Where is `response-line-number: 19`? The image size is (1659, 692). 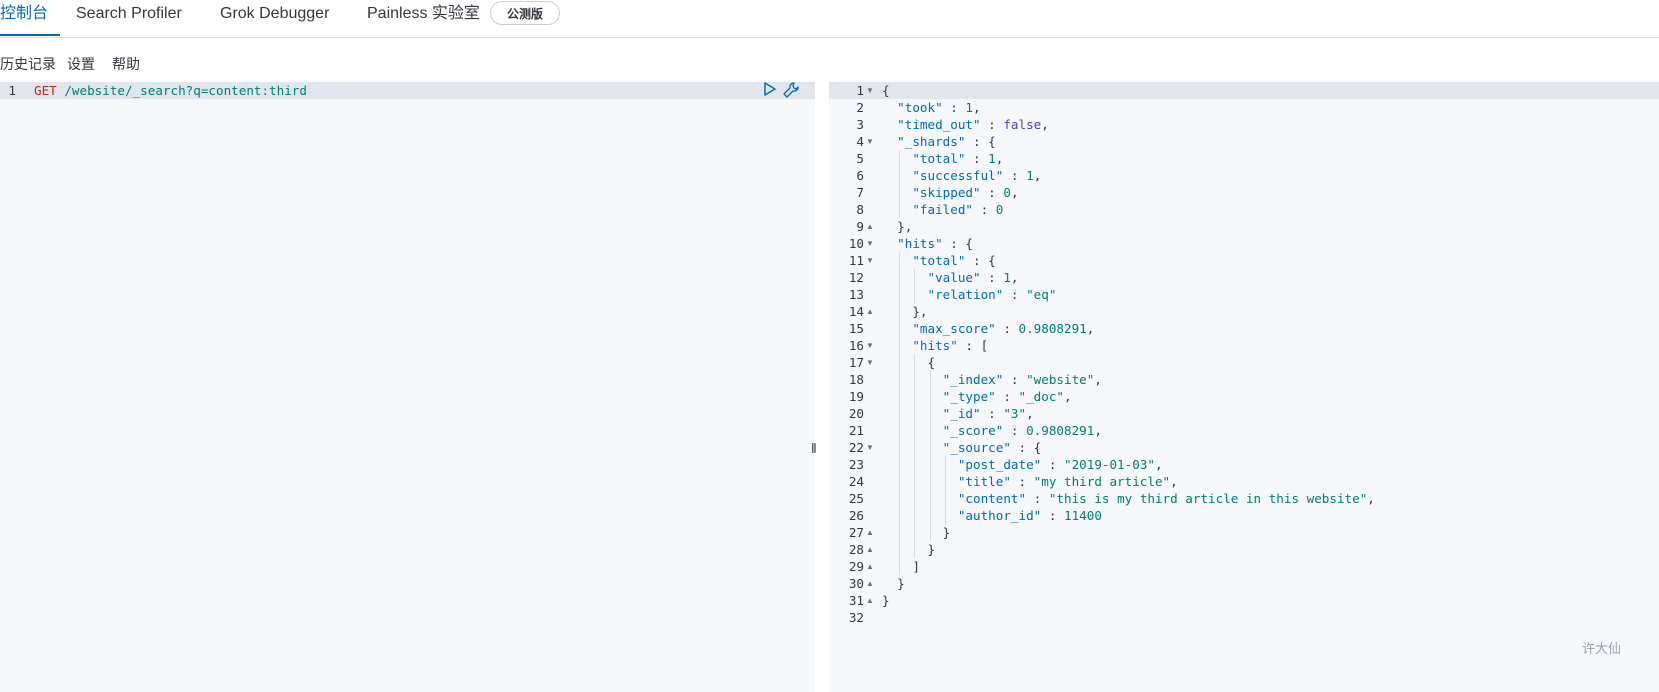
response-line-number: 19 is located at coordinates (856, 396).